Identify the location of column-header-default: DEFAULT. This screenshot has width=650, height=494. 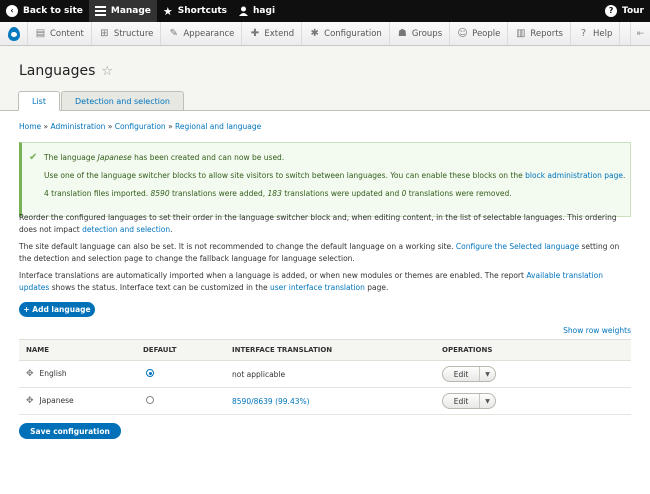
(180, 350).